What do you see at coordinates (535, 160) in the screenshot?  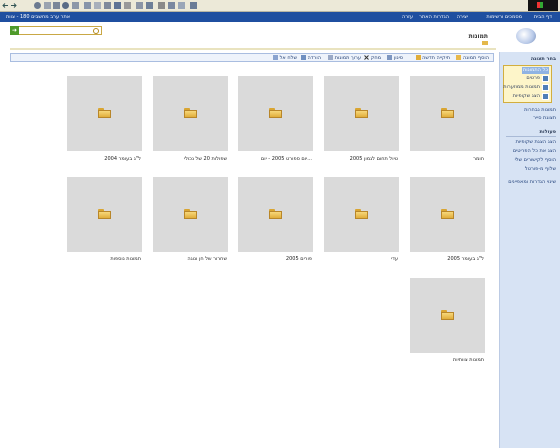 I see `action-add-to-my-links: הוסף לקישורים שלי` at bounding box center [535, 160].